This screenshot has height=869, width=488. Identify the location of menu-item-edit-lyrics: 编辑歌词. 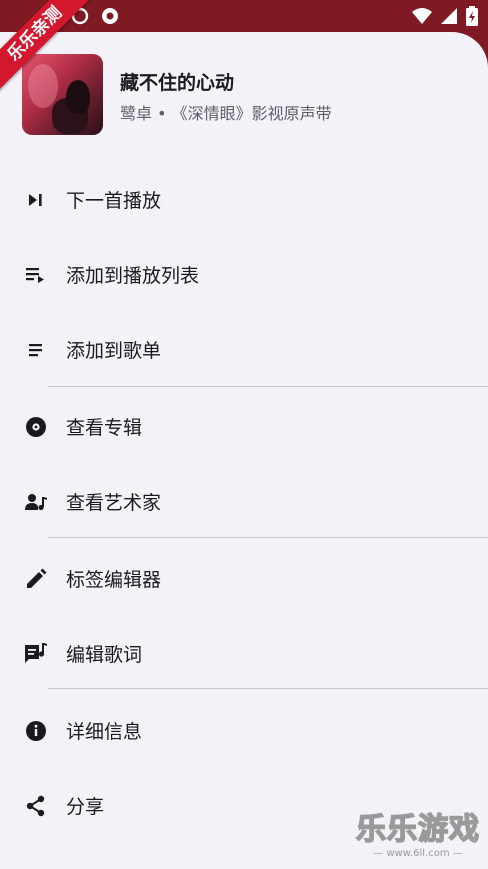
(244, 653).